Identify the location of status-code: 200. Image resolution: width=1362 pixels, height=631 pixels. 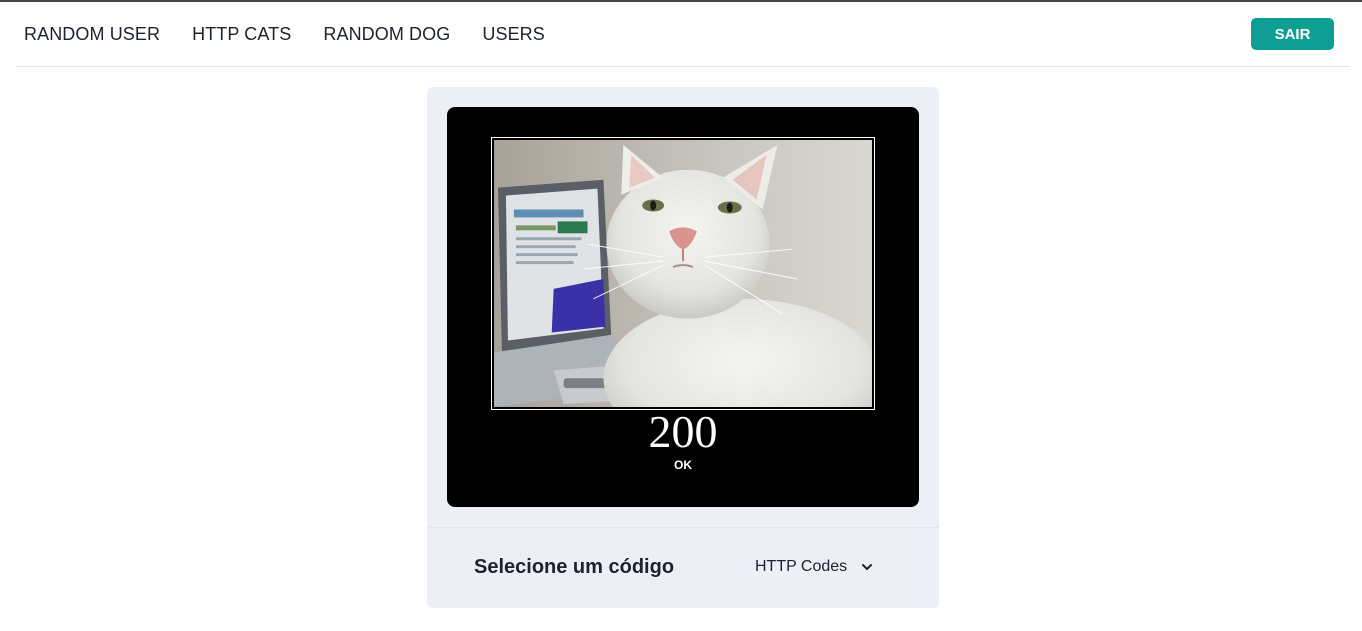
(683, 431).